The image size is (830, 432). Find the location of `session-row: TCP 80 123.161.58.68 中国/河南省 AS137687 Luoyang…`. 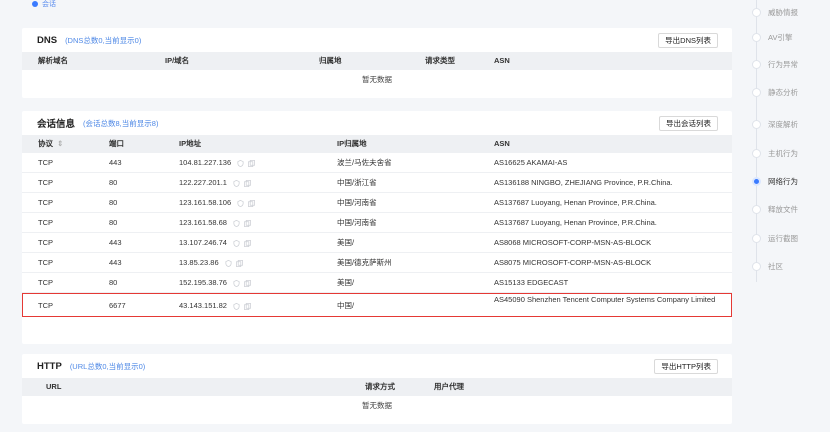

session-row: TCP 80 123.161.58.68 中国/河南省 AS137687 Luoyang… is located at coordinates (377, 223).